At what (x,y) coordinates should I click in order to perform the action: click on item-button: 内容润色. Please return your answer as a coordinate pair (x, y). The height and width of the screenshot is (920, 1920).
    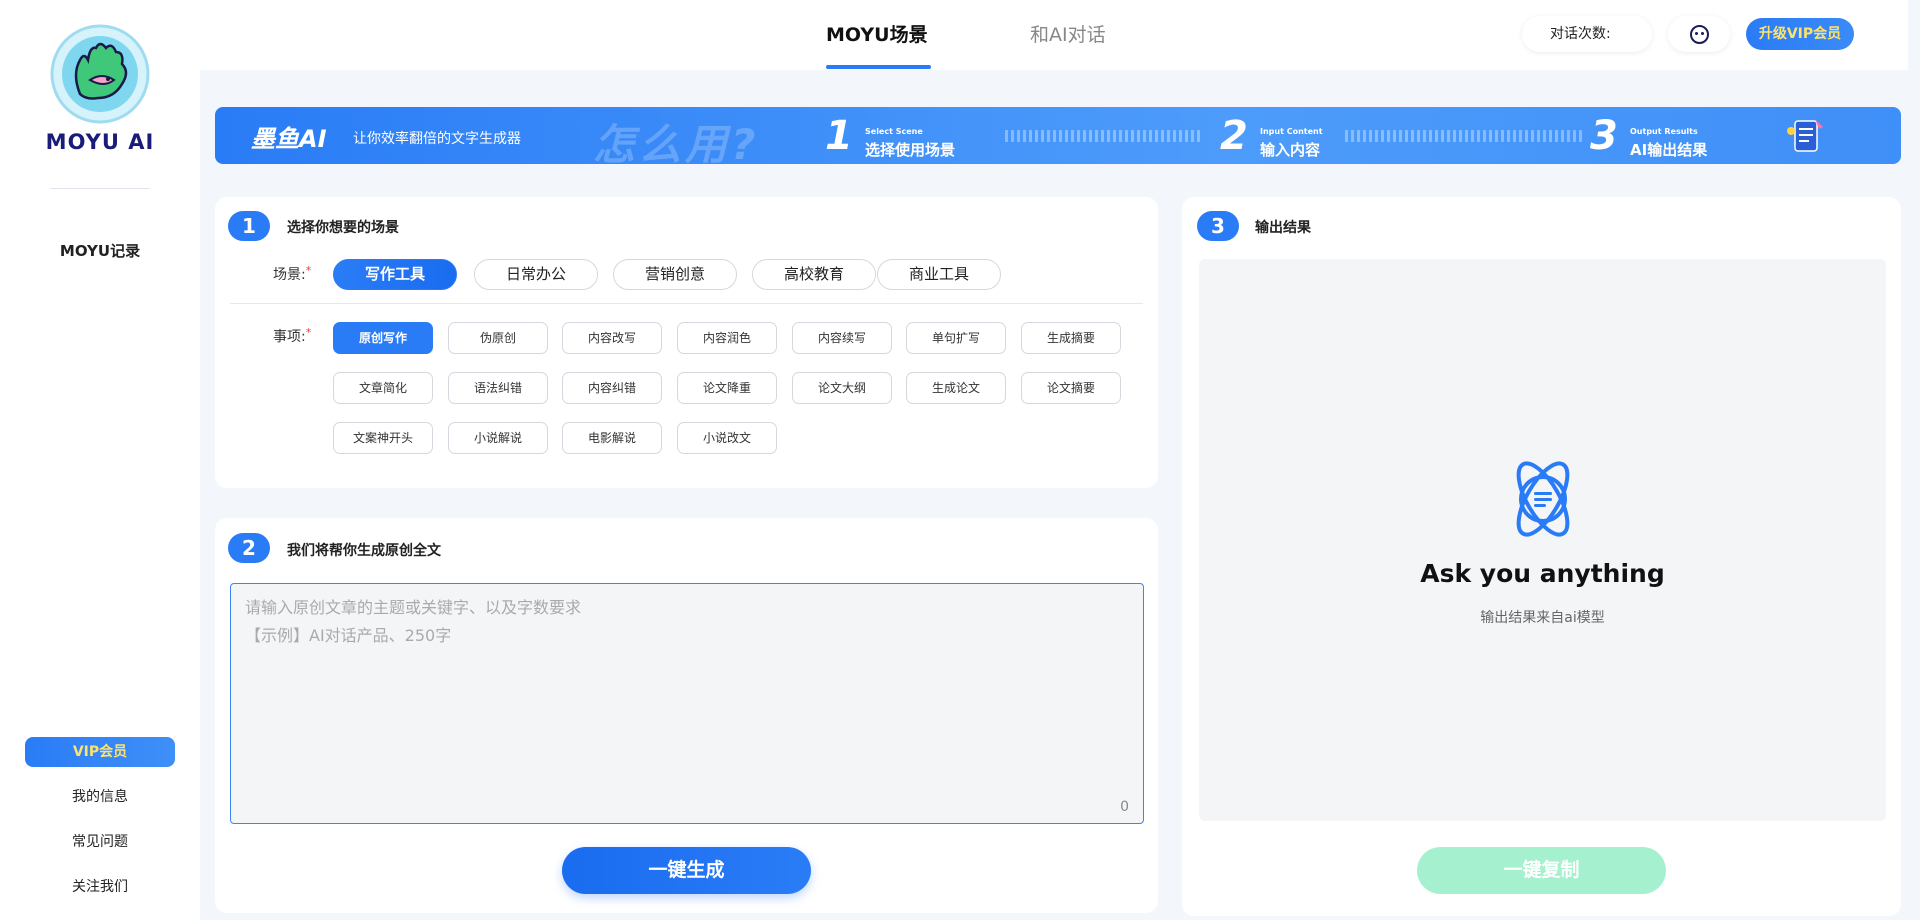
    Looking at the image, I should click on (727, 338).